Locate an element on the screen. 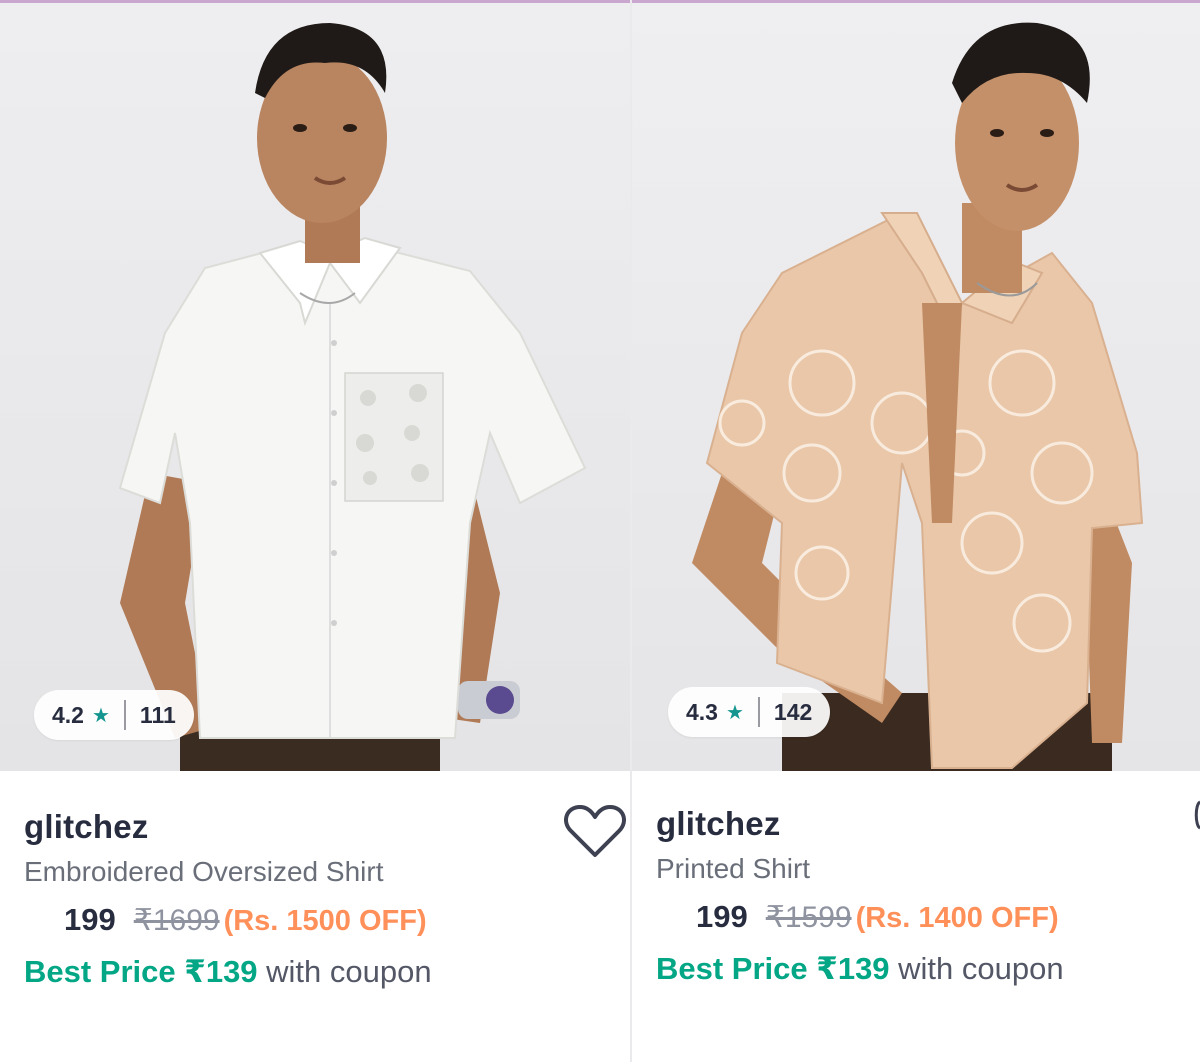  product-name: Printed Shirt is located at coordinates (733, 868).